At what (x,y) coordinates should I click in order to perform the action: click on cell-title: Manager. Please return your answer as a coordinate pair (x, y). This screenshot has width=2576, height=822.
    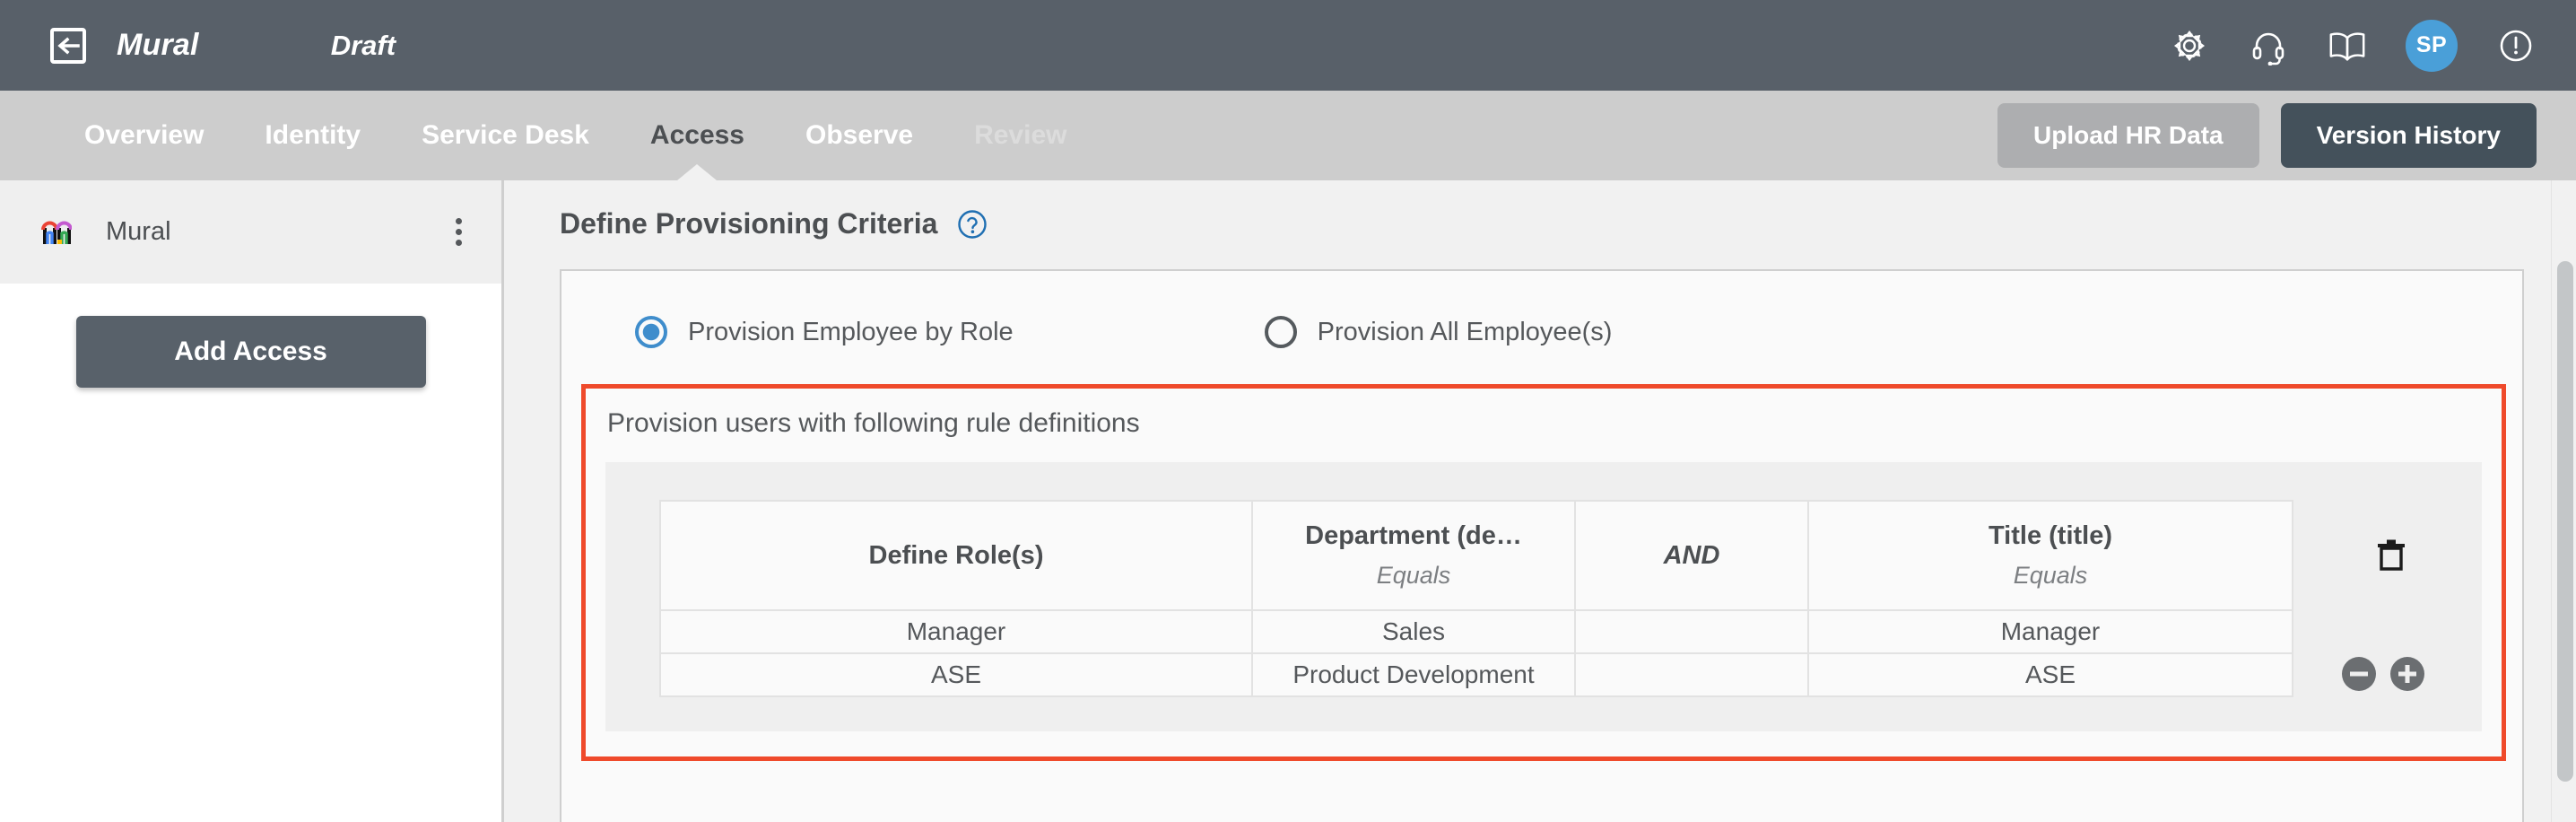
    Looking at the image, I should click on (2050, 631).